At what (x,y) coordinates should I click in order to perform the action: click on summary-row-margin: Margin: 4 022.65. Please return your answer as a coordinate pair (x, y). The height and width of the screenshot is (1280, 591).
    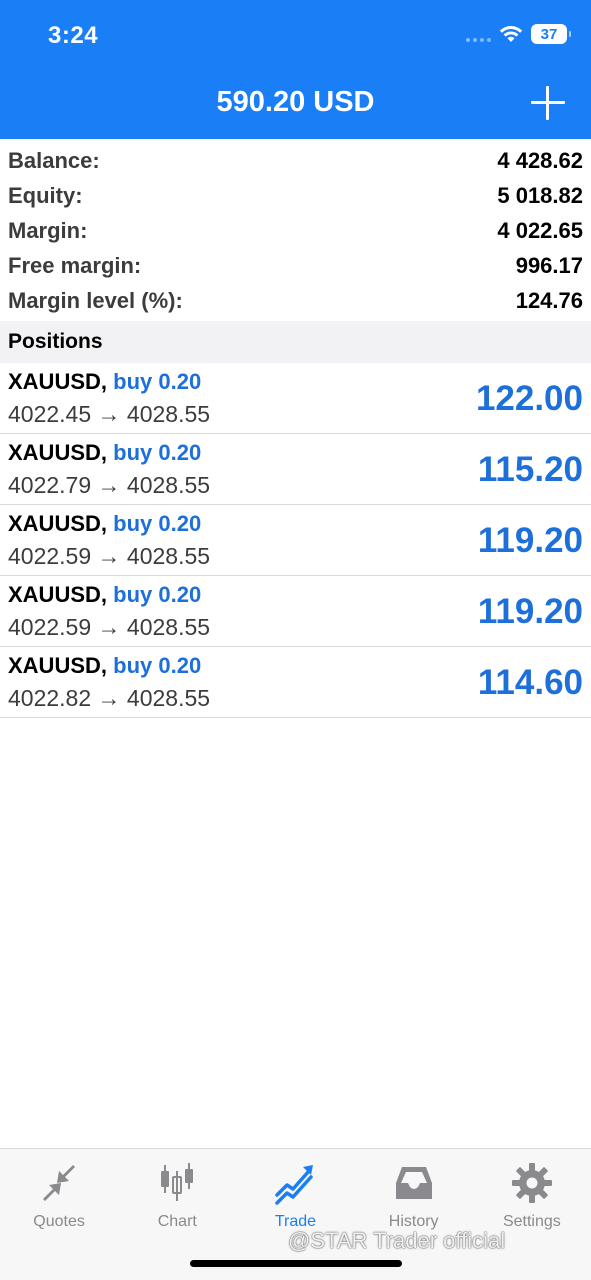
    Looking at the image, I should click on (295, 230).